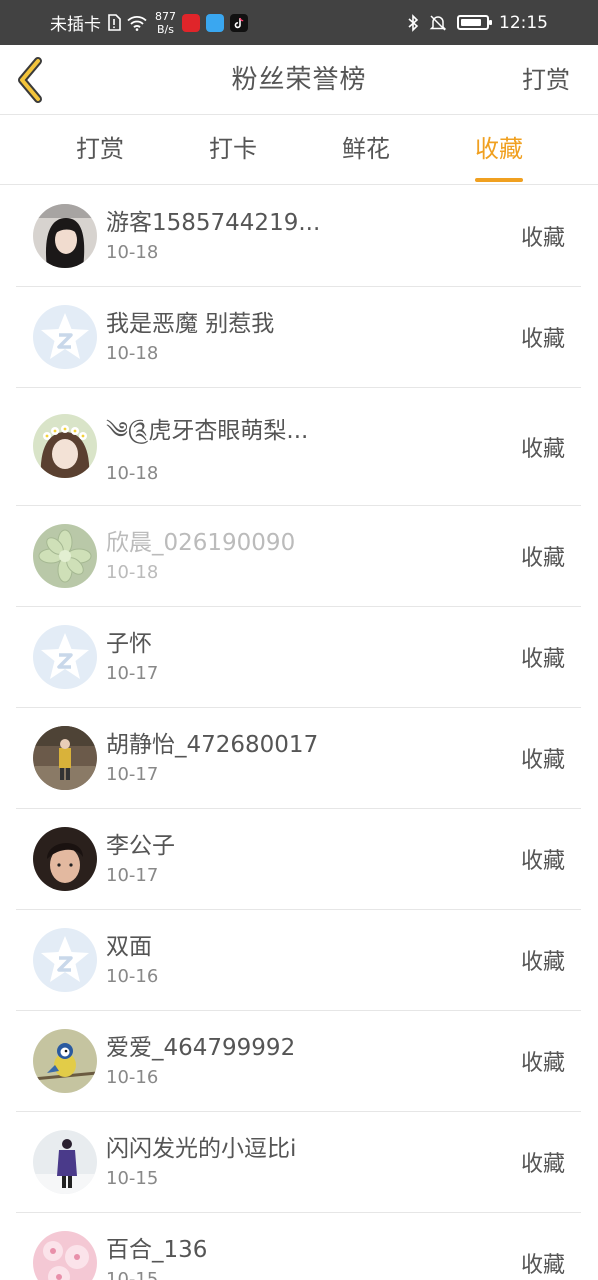 The width and height of the screenshot is (598, 1280). Describe the element at coordinates (298, 657) in the screenshot. I see `list-item: 子怀 10-17 收藏` at that location.